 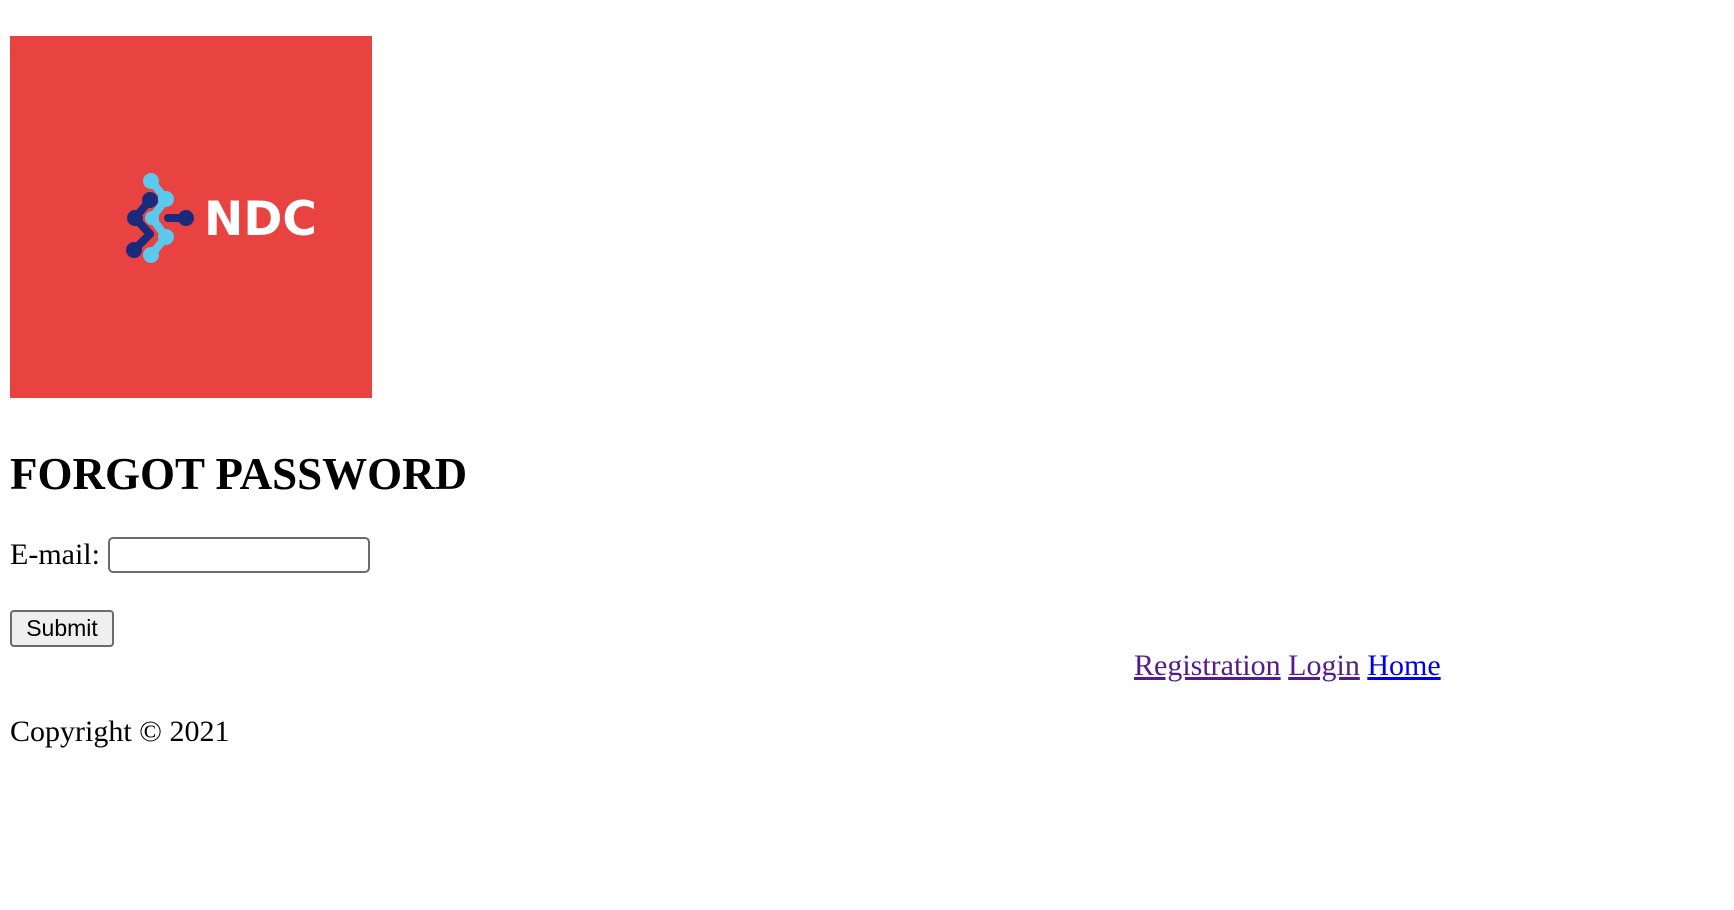 What do you see at coordinates (239, 474) in the screenshot?
I see `page-title: FORGOT PASSWORD` at bounding box center [239, 474].